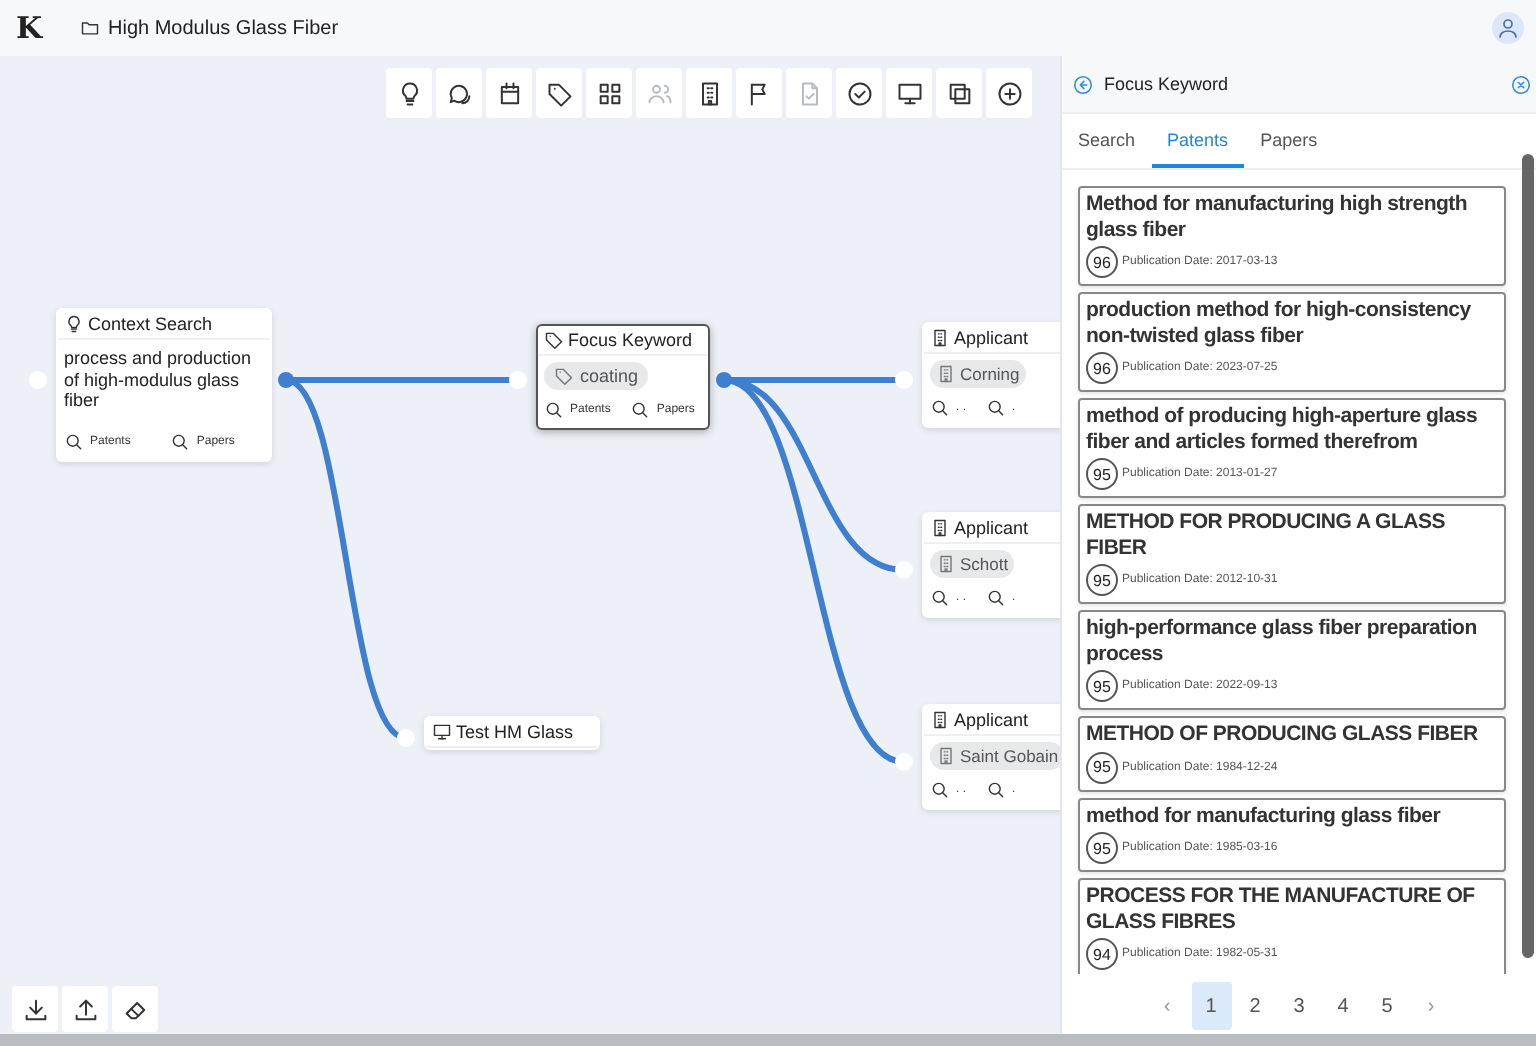  What do you see at coordinates (223, 28) in the screenshot?
I see `project-title: High Modulus Glass Fiber` at bounding box center [223, 28].